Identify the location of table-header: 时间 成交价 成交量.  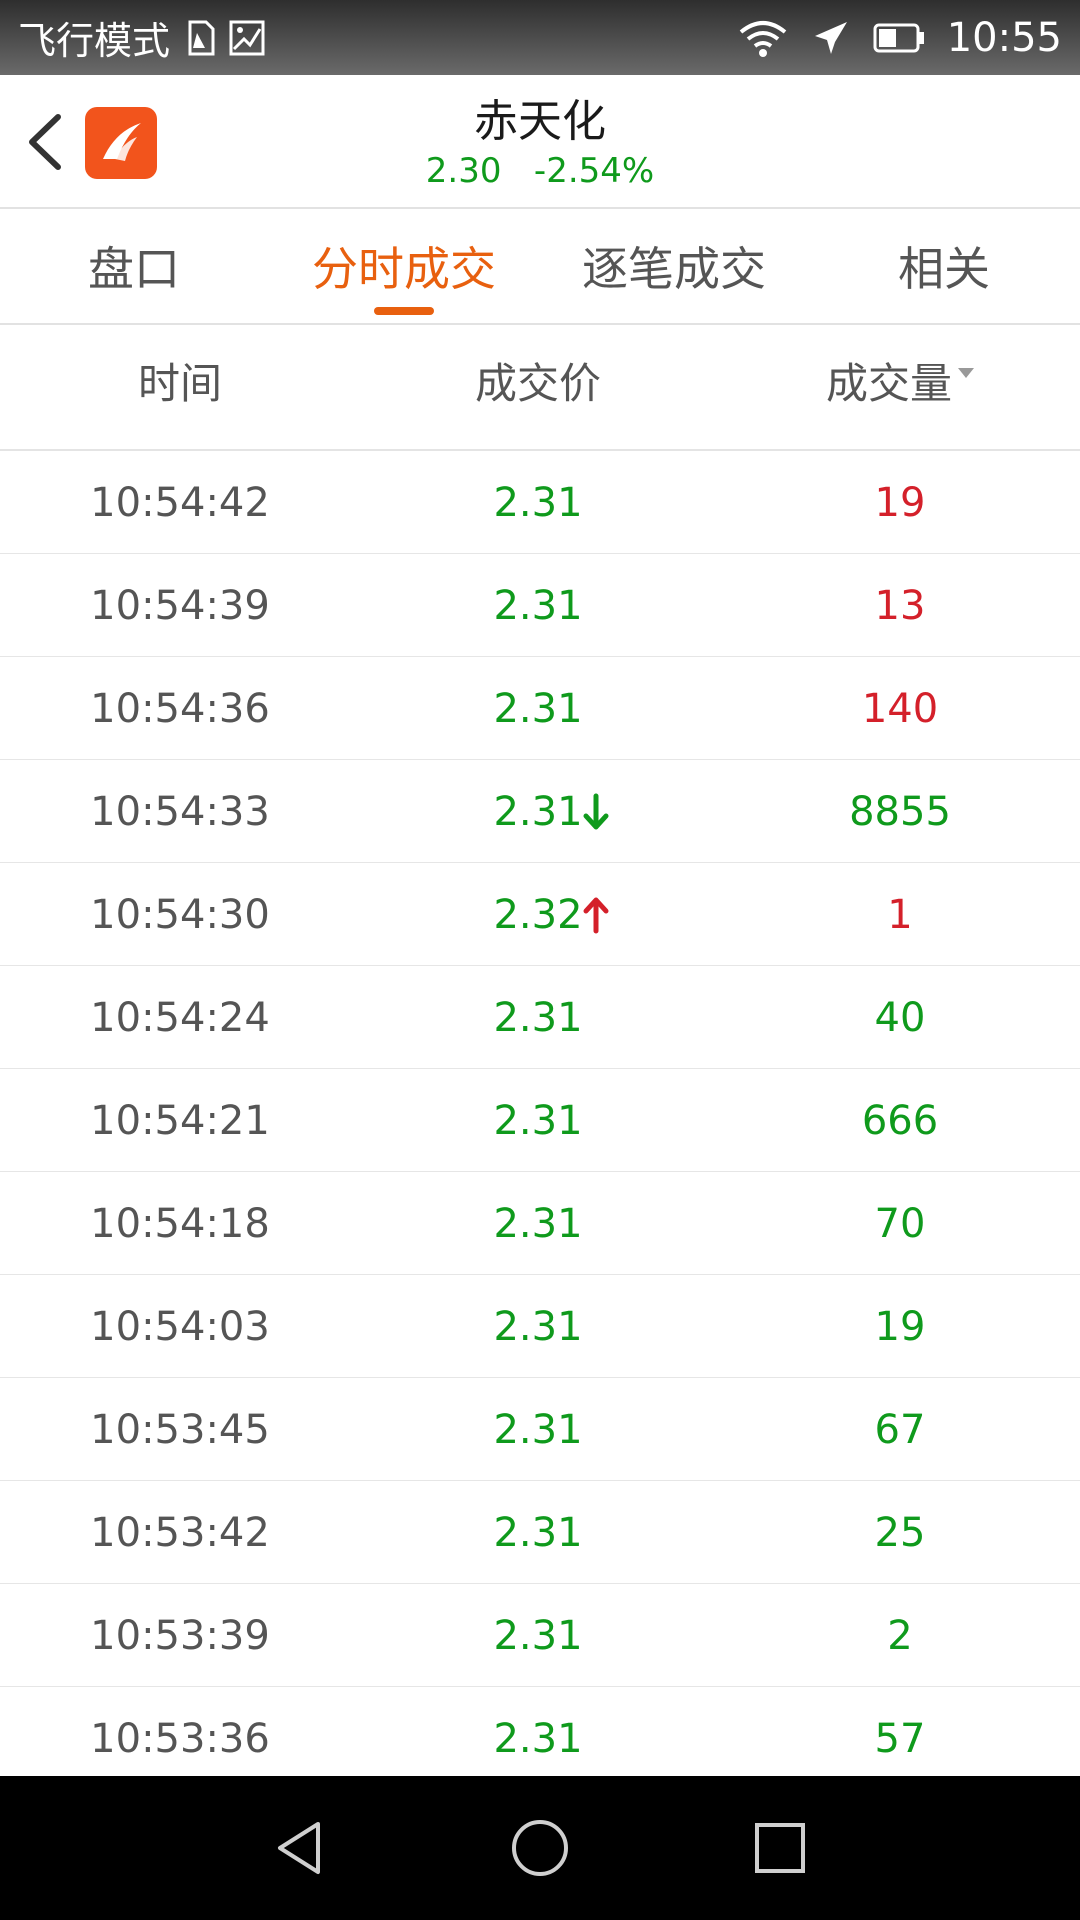
(540, 388).